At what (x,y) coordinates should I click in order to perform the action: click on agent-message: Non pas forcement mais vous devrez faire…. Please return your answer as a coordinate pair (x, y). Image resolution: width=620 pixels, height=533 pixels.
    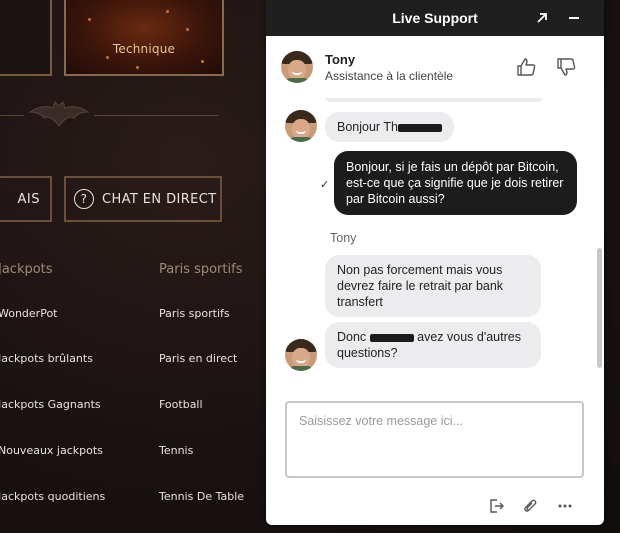
    Looking at the image, I should click on (433, 286).